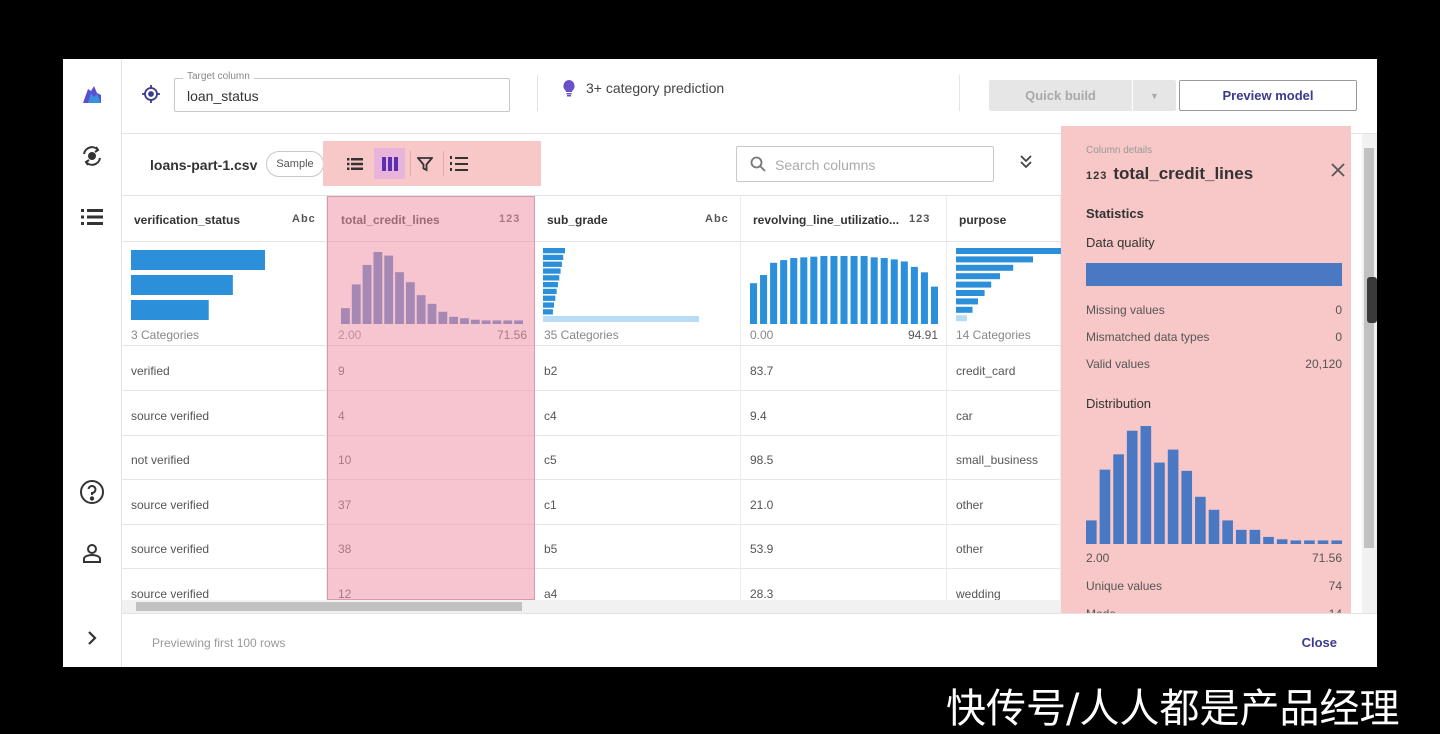 The width and height of the screenshot is (1440, 734). What do you see at coordinates (151, 96) in the screenshot?
I see `target-icon` at bounding box center [151, 96].